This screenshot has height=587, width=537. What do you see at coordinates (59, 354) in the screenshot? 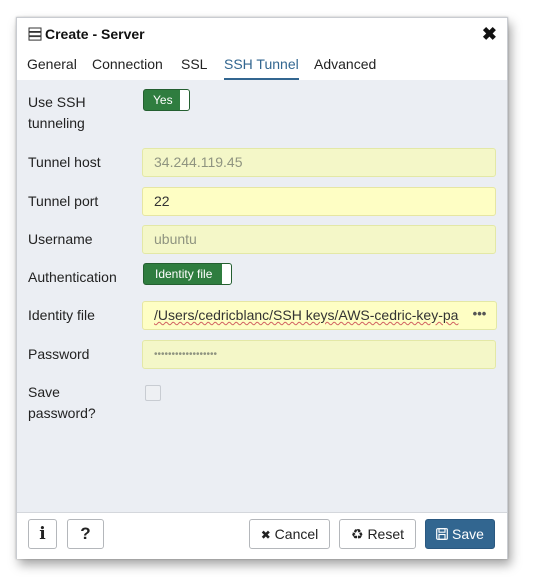
I see `password-label: Password` at bounding box center [59, 354].